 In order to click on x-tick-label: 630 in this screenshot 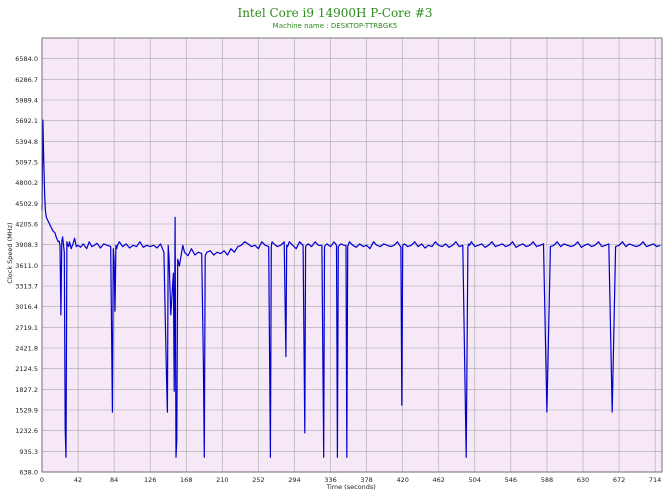, I will do `click(583, 480)`.